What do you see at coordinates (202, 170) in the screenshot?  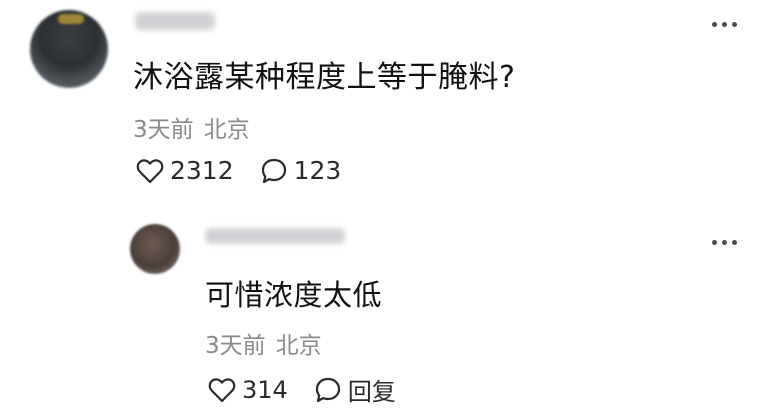 I see `like-count: 2312` at bounding box center [202, 170].